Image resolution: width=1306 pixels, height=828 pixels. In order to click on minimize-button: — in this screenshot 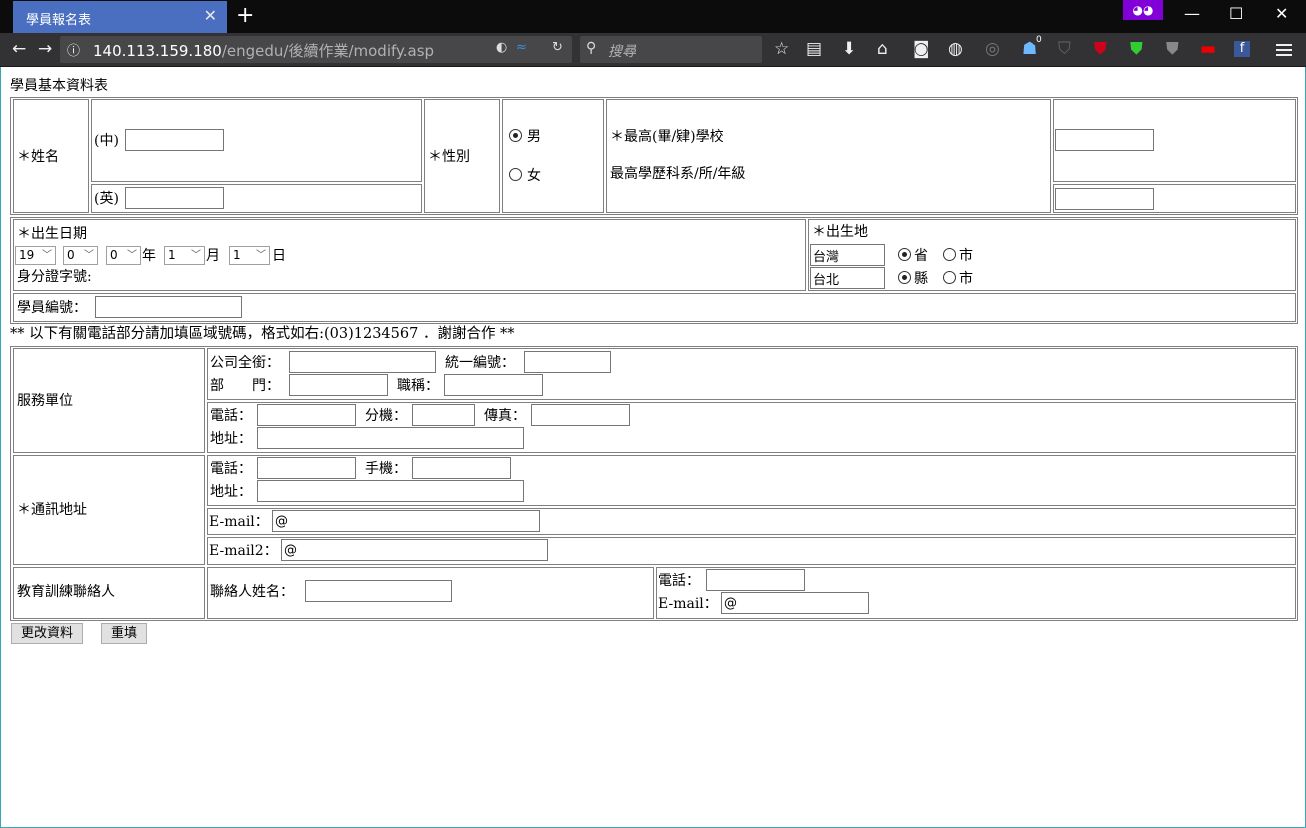, I will do `click(1192, 13)`.